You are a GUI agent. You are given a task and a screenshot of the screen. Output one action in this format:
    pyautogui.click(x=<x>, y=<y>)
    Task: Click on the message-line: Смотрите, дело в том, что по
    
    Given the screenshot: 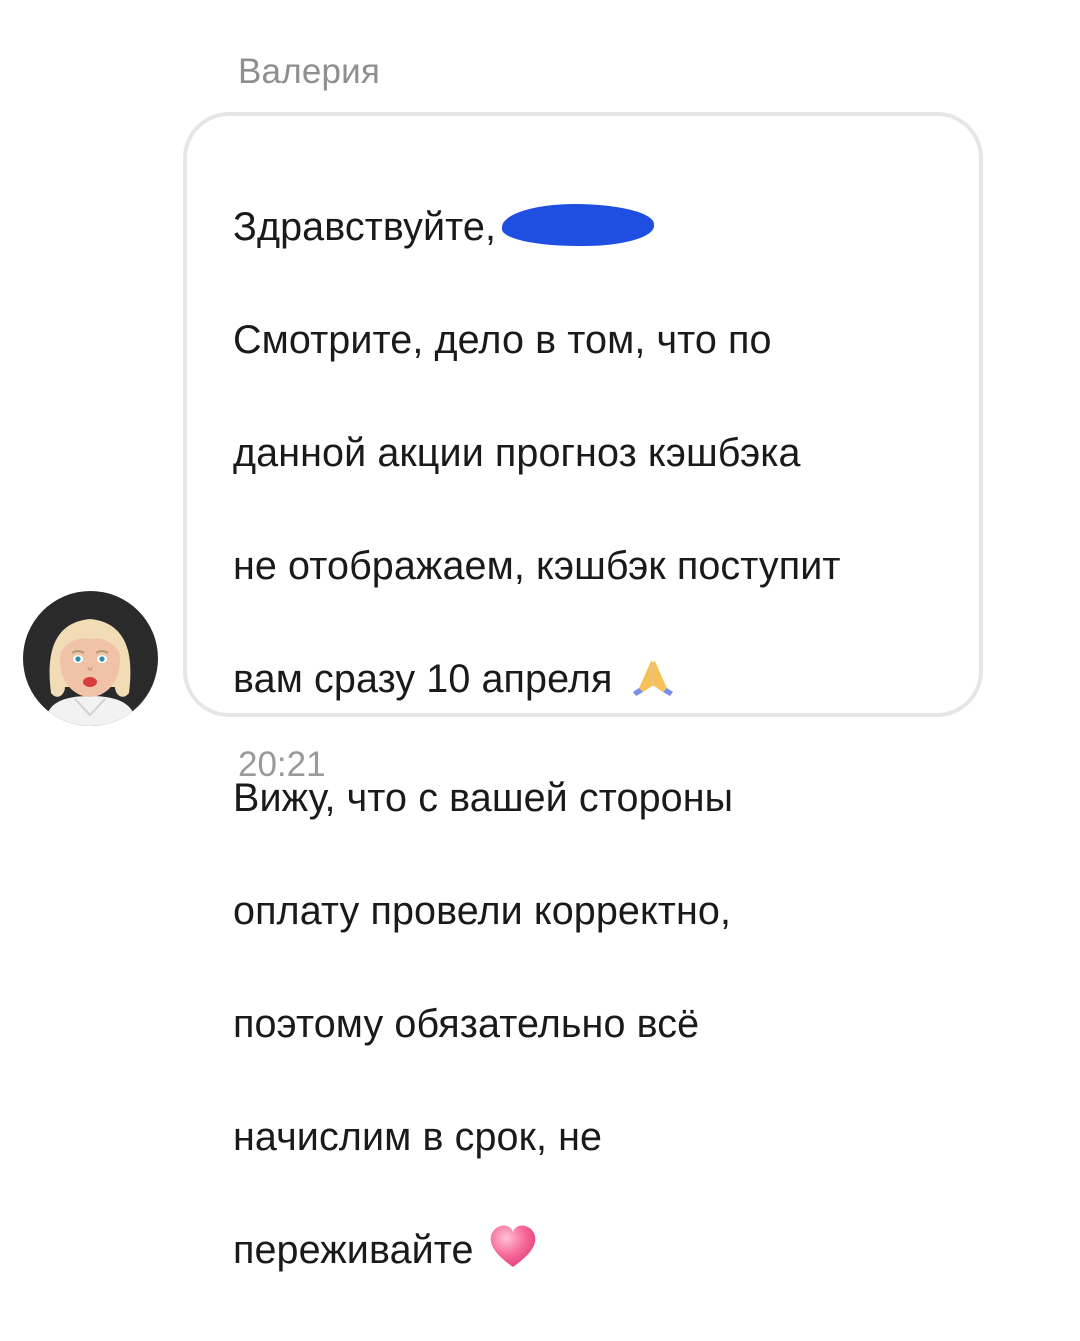 What is the action you would take?
    pyautogui.click(x=502, y=339)
    